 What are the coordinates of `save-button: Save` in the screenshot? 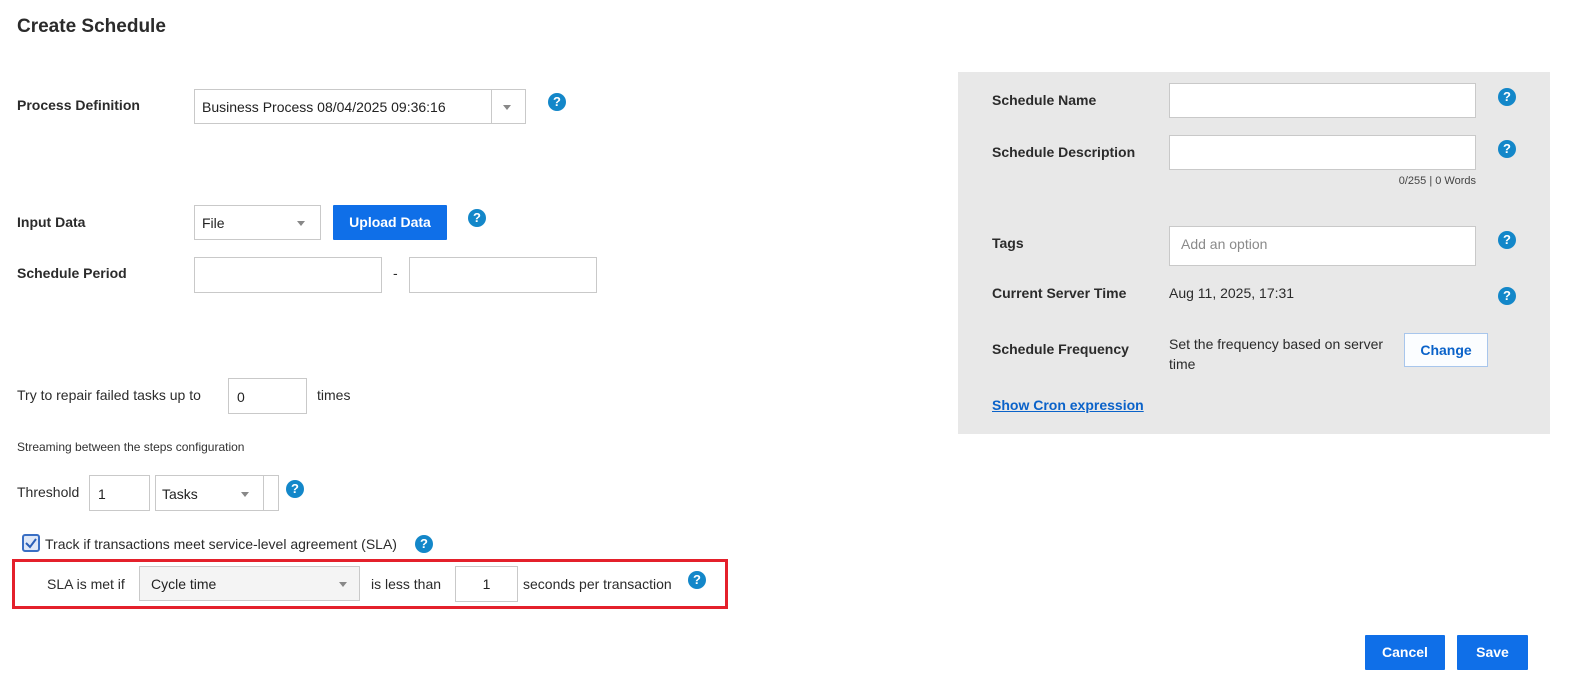 It's located at (1492, 652).